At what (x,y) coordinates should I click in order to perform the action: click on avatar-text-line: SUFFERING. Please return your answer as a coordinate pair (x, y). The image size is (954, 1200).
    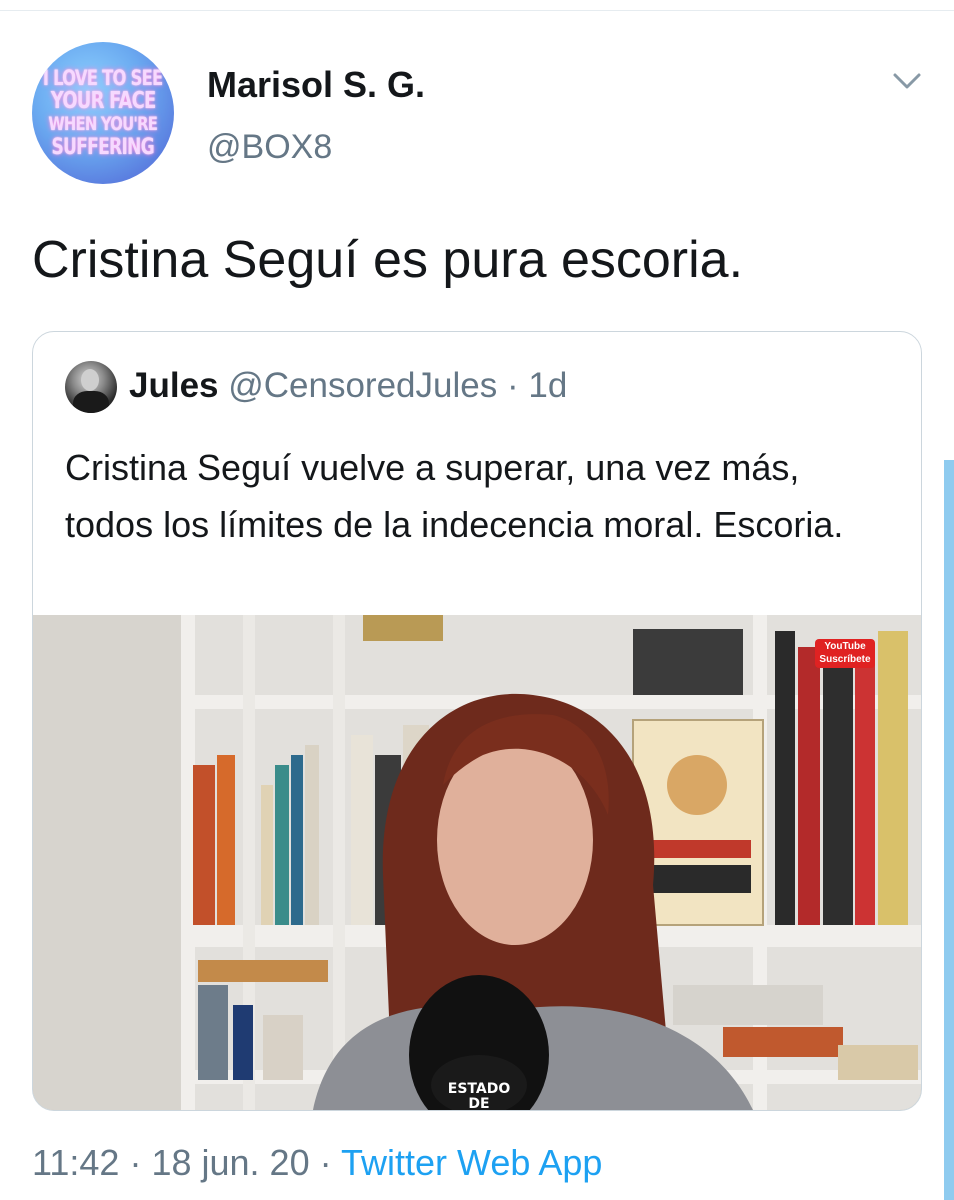
    Looking at the image, I should click on (103, 147).